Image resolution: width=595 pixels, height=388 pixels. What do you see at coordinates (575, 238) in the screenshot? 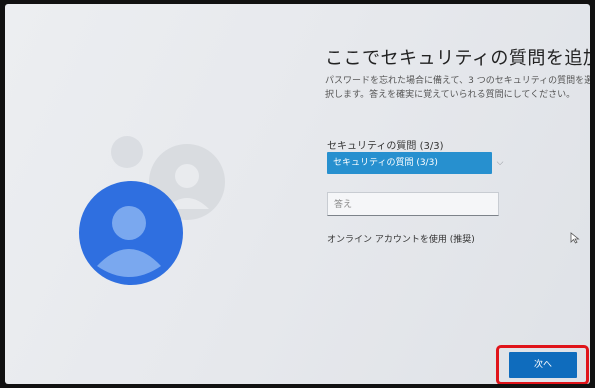
I see `mouse-pointer-icon` at bounding box center [575, 238].